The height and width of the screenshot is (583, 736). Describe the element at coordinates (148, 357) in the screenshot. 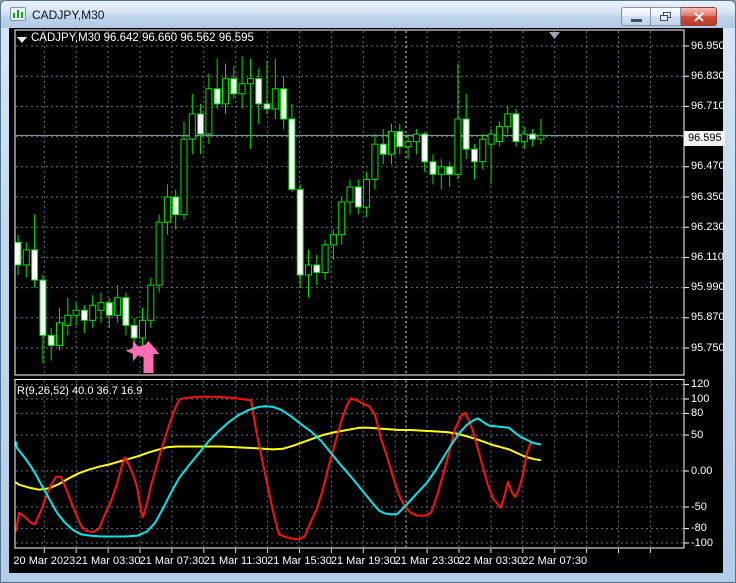

I see `buy-arrow-icon` at that location.